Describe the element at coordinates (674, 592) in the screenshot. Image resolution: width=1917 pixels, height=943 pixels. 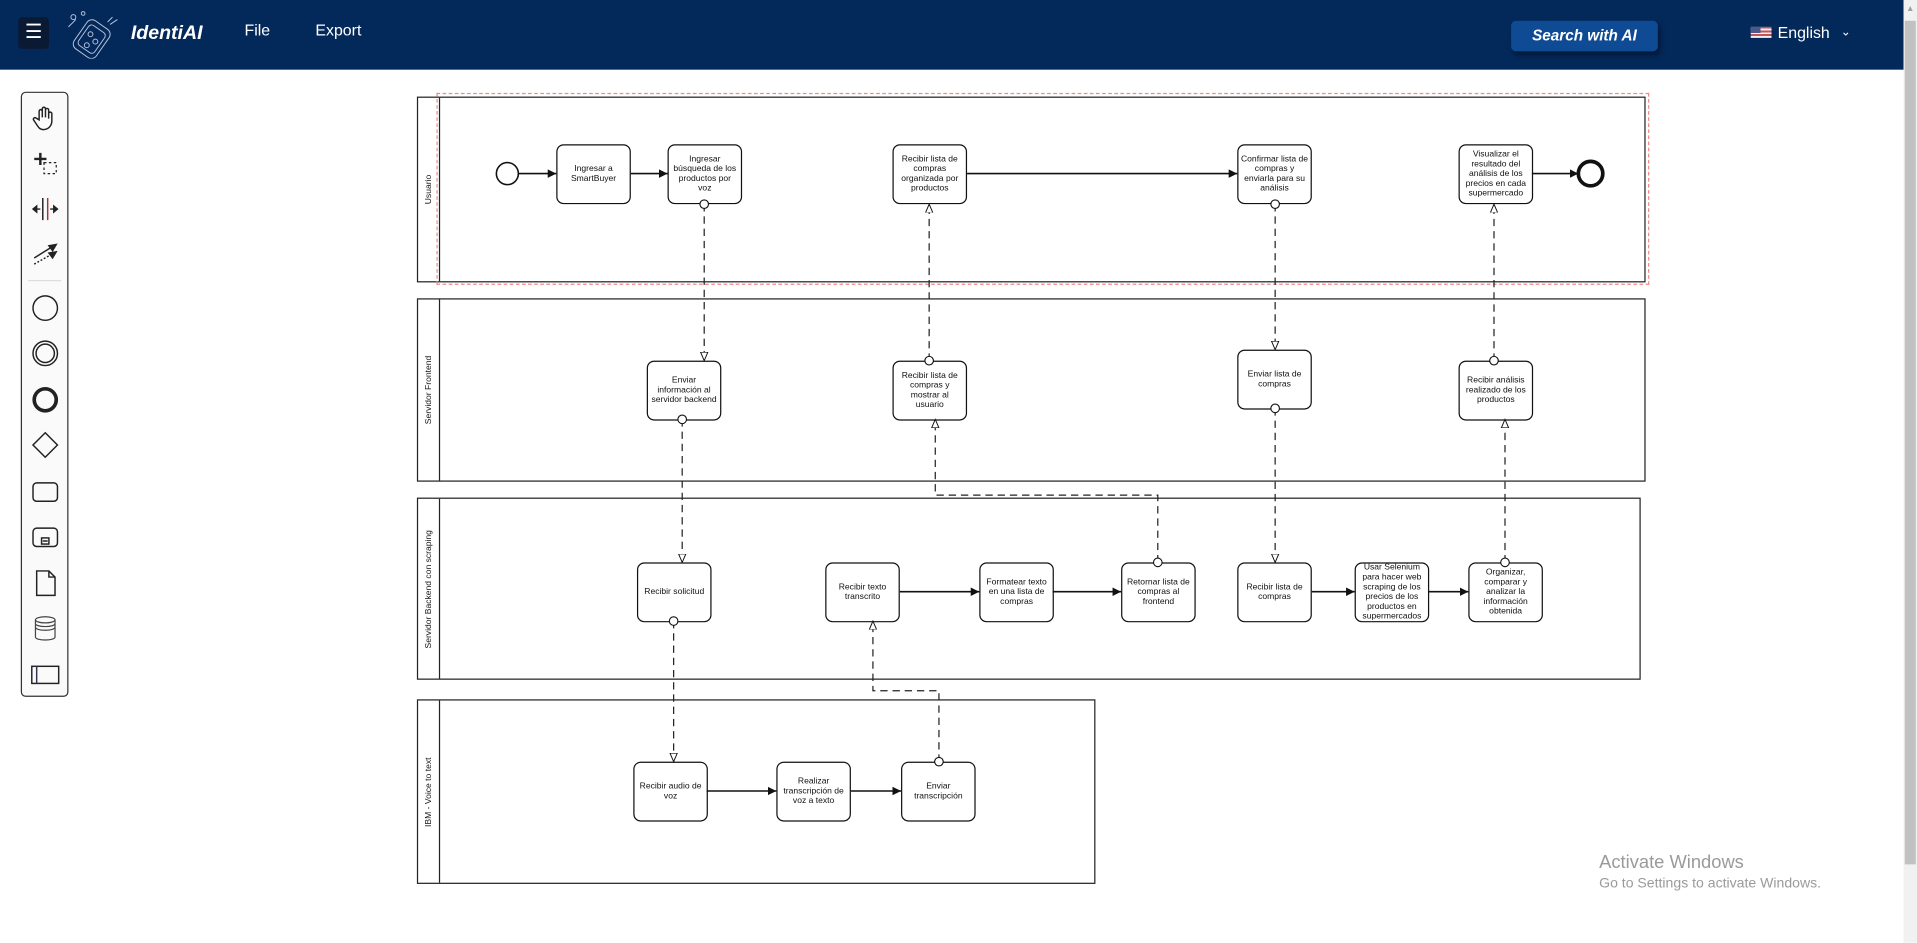
I see `task-recibir-solicitud: Recibir solicitud` at that location.